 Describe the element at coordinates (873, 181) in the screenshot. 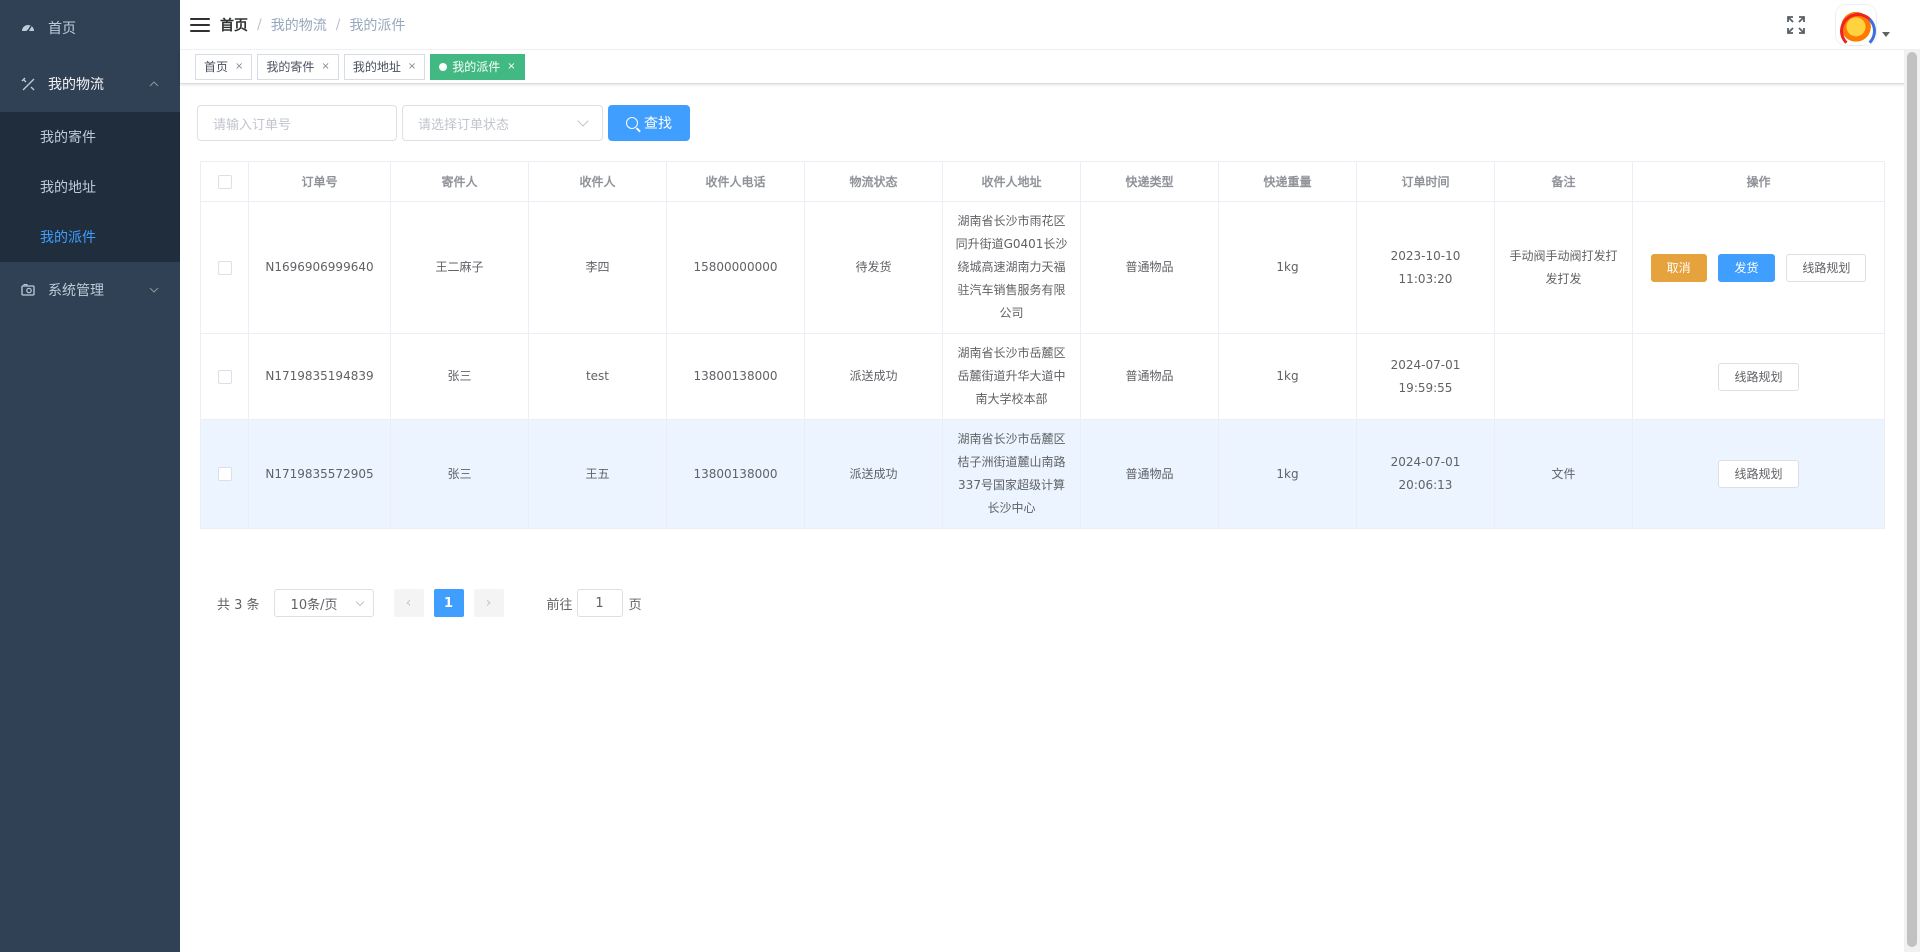

I see `column-header: 物流状态` at that location.